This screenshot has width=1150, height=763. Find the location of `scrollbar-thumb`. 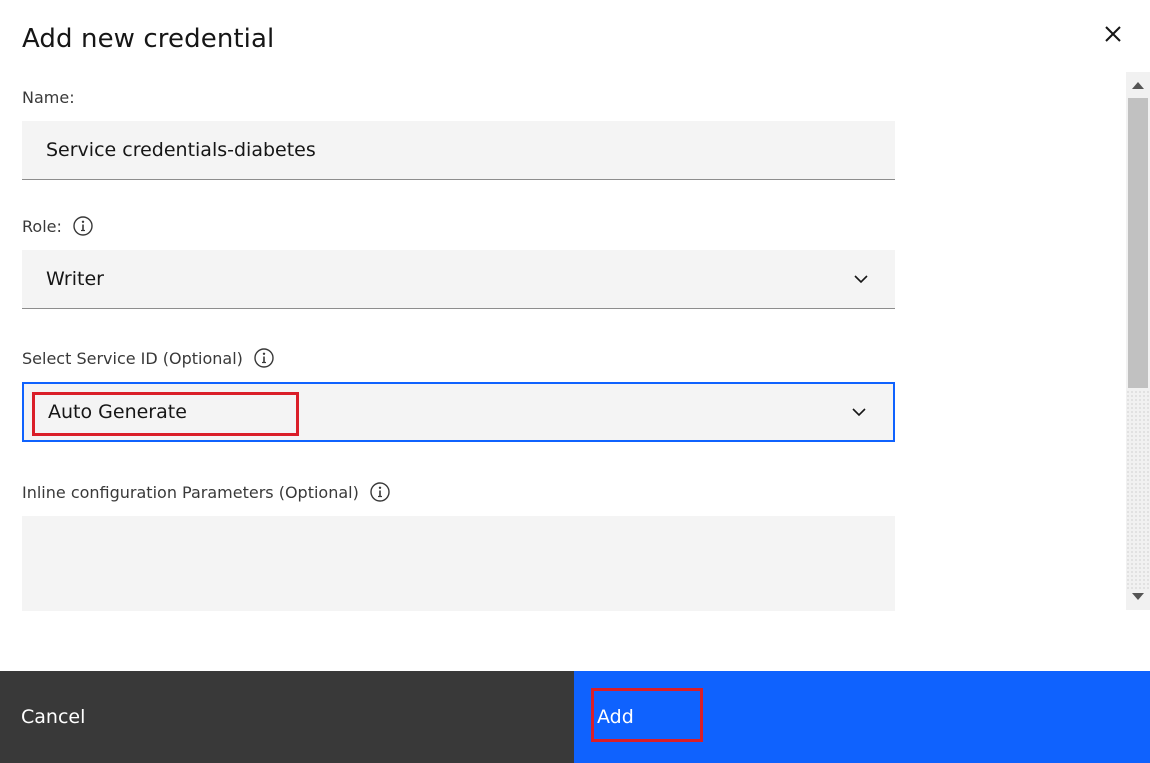

scrollbar-thumb is located at coordinates (1138, 243).